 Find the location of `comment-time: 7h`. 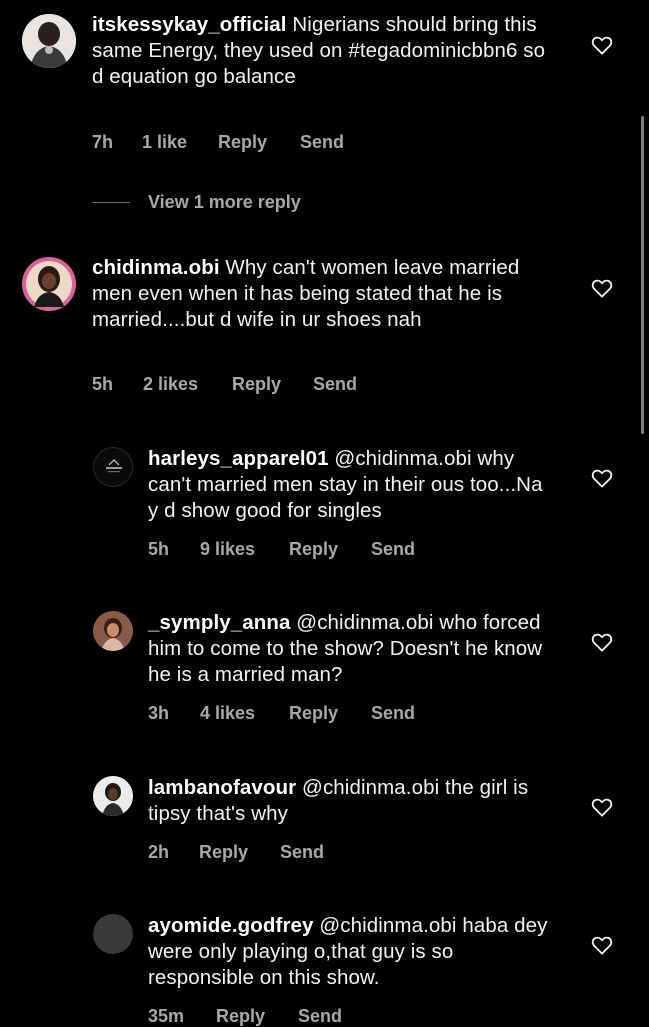

comment-time: 7h is located at coordinates (103, 142).